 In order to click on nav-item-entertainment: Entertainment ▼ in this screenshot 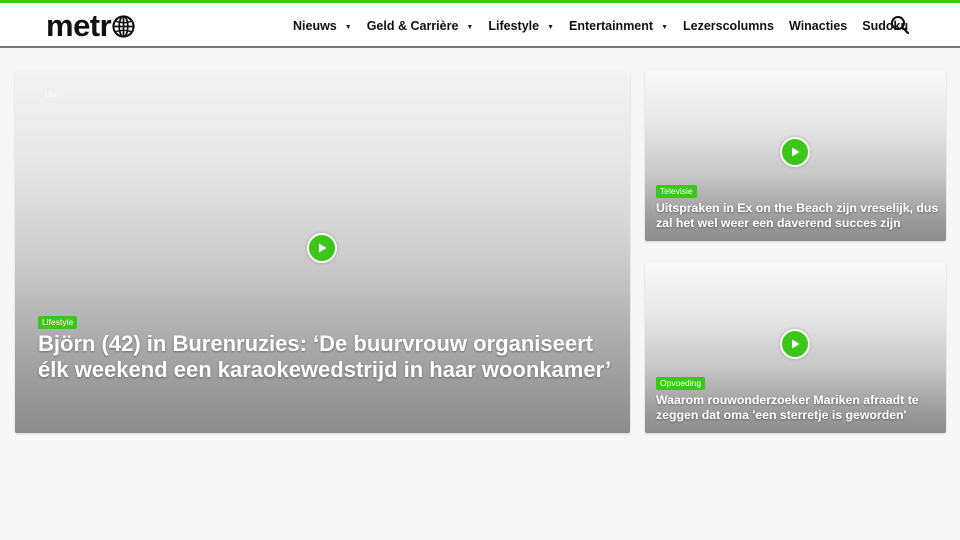, I will do `click(618, 26)`.